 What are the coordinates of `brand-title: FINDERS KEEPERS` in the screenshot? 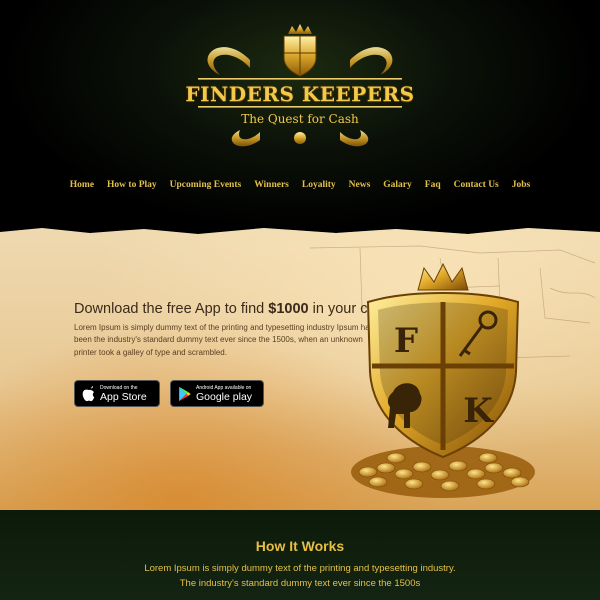 It's located at (300, 94).